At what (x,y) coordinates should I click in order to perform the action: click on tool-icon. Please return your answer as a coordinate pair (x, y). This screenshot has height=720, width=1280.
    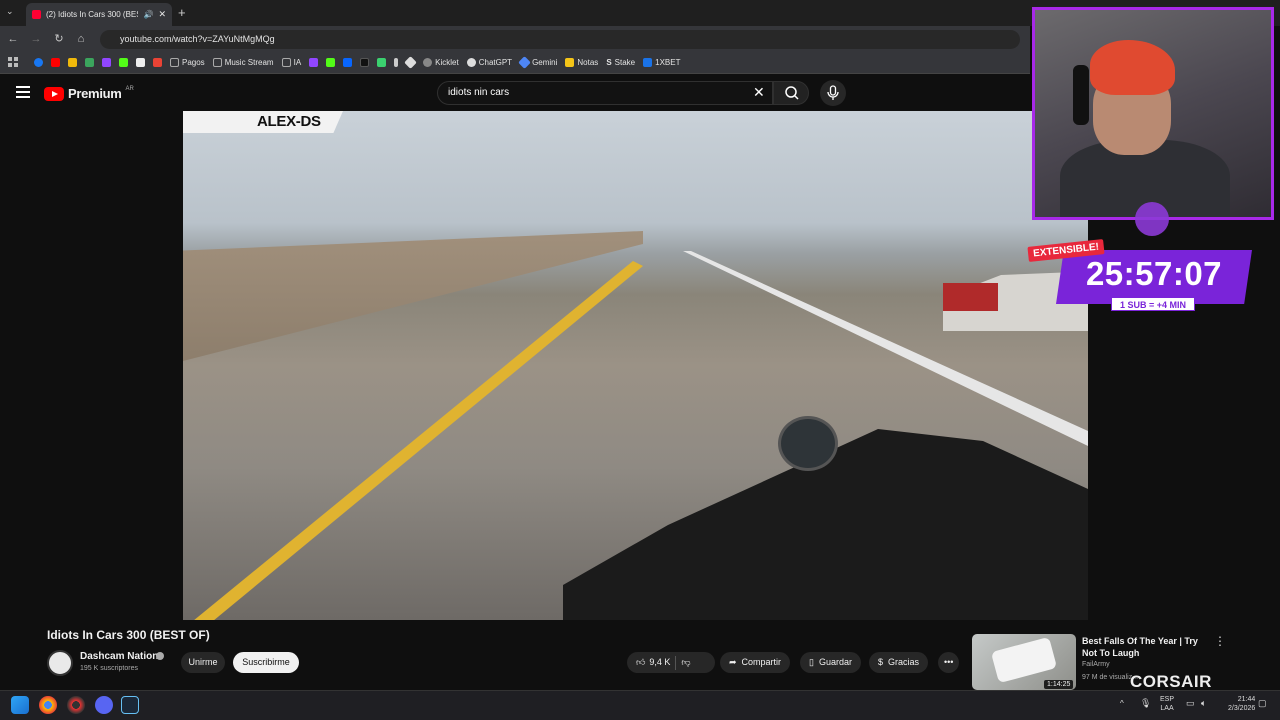
    Looking at the image, I should click on (396, 62).